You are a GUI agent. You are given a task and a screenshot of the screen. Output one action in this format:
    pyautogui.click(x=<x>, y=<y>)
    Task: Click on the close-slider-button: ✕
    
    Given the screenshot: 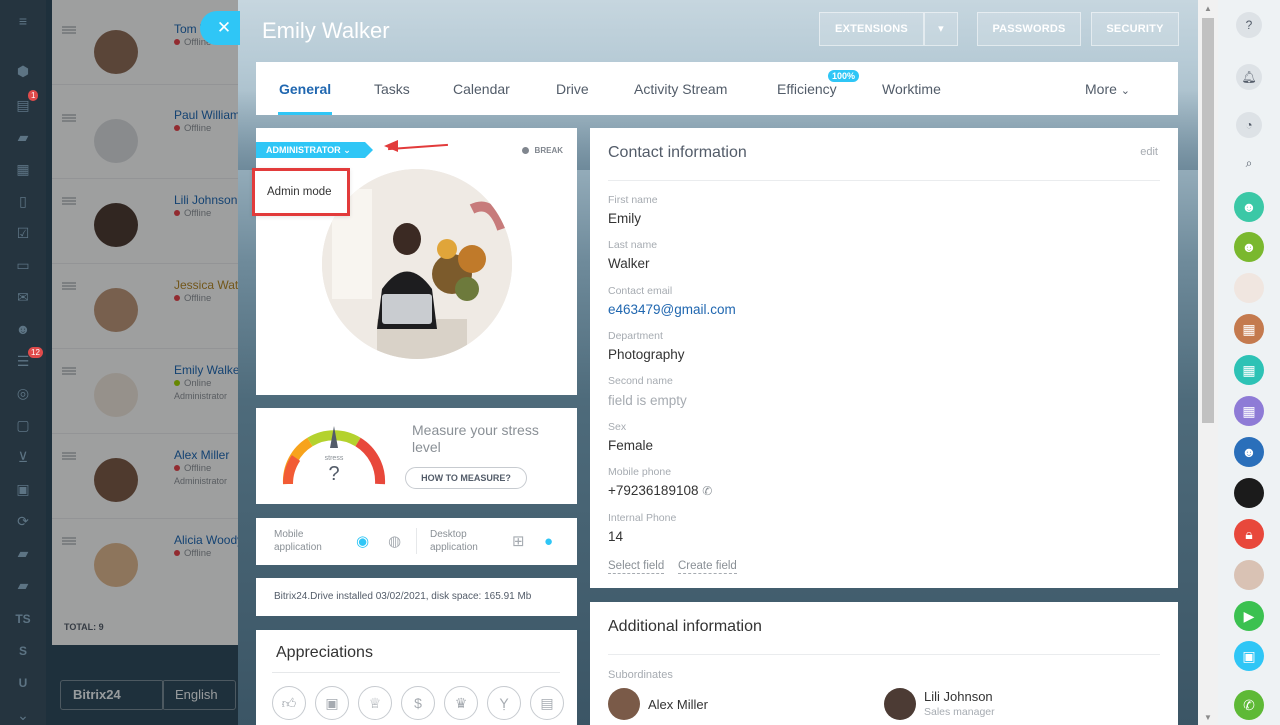 What is the action you would take?
    pyautogui.click(x=220, y=28)
    